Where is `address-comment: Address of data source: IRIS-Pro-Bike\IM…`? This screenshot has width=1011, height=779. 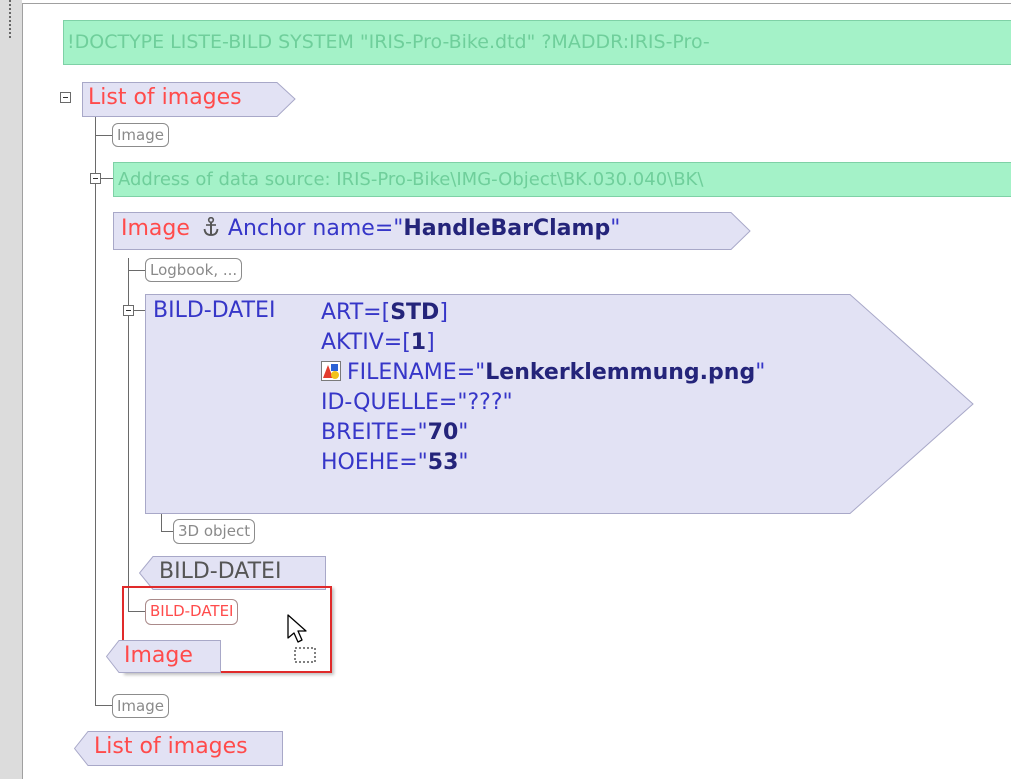 address-comment: Address of data source: IRIS-Pro-Bike\IM… is located at coordinates (562, 179).